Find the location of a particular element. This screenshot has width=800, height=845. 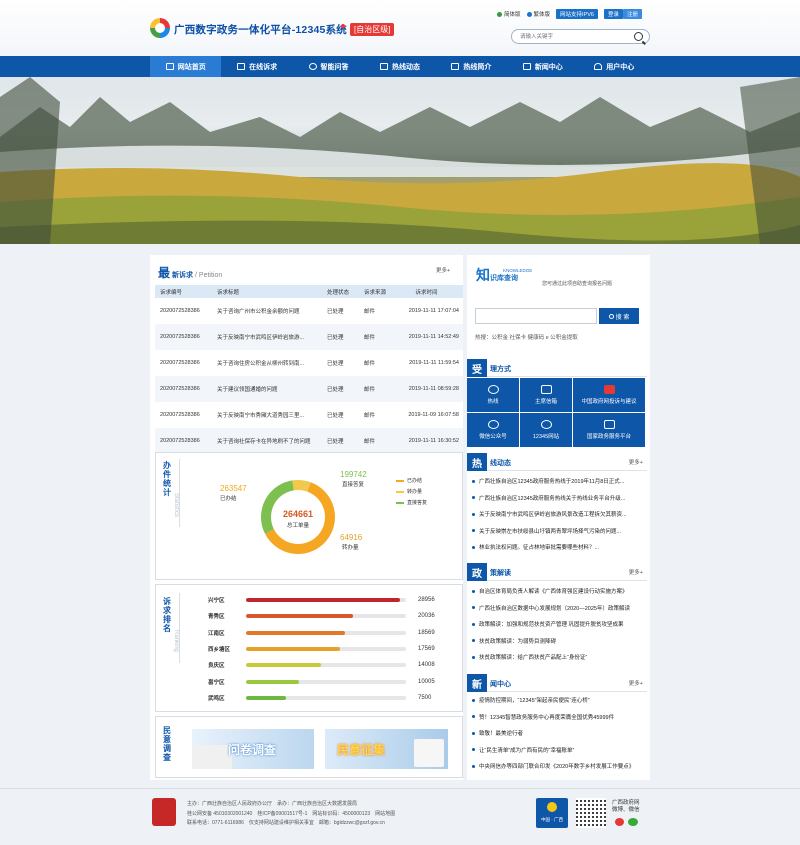

nav-online-petition: 在线诉求 is located at coordinates (256, 66).